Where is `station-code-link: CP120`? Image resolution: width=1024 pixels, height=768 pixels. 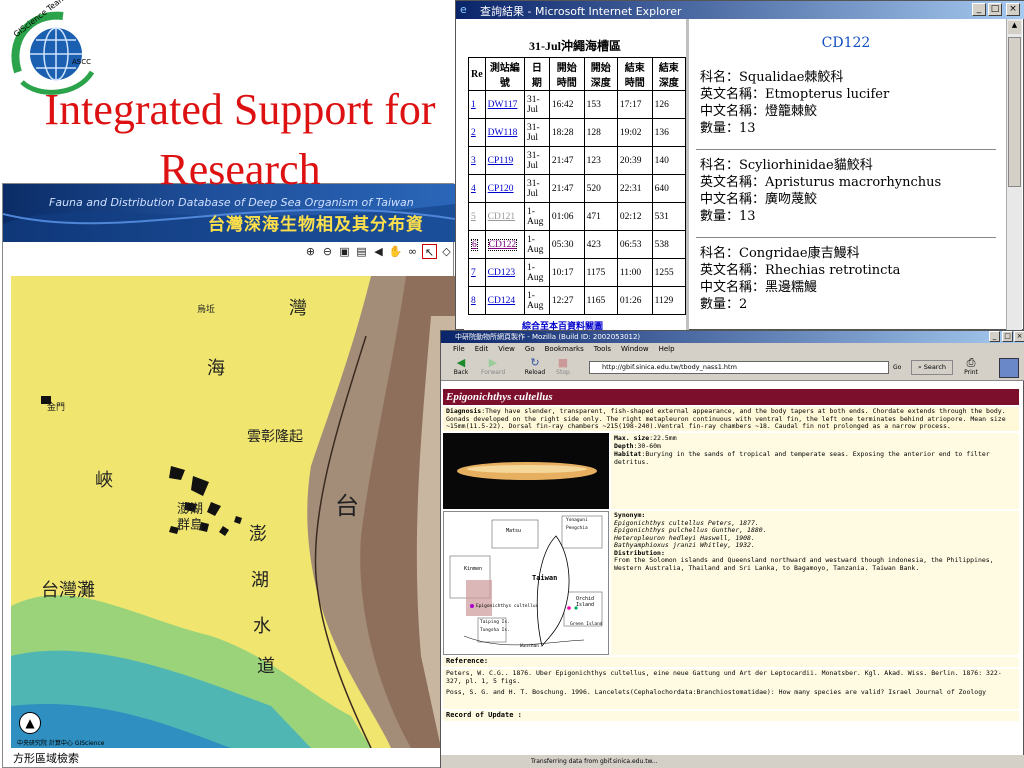
station-code-link: CP120 is located at coordinates (501, 189).